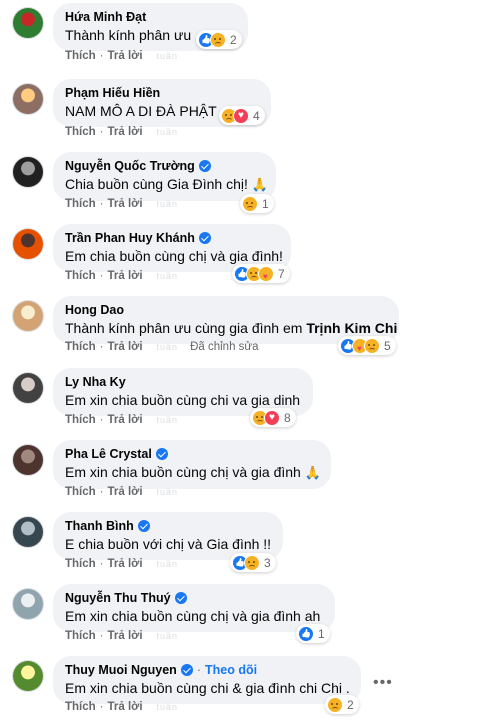 The image size is (500, 720). Describe the element at coordinates (130, 238) in the screenshot. I see `author-name: Trần Phan Huy Khánh` at that location.